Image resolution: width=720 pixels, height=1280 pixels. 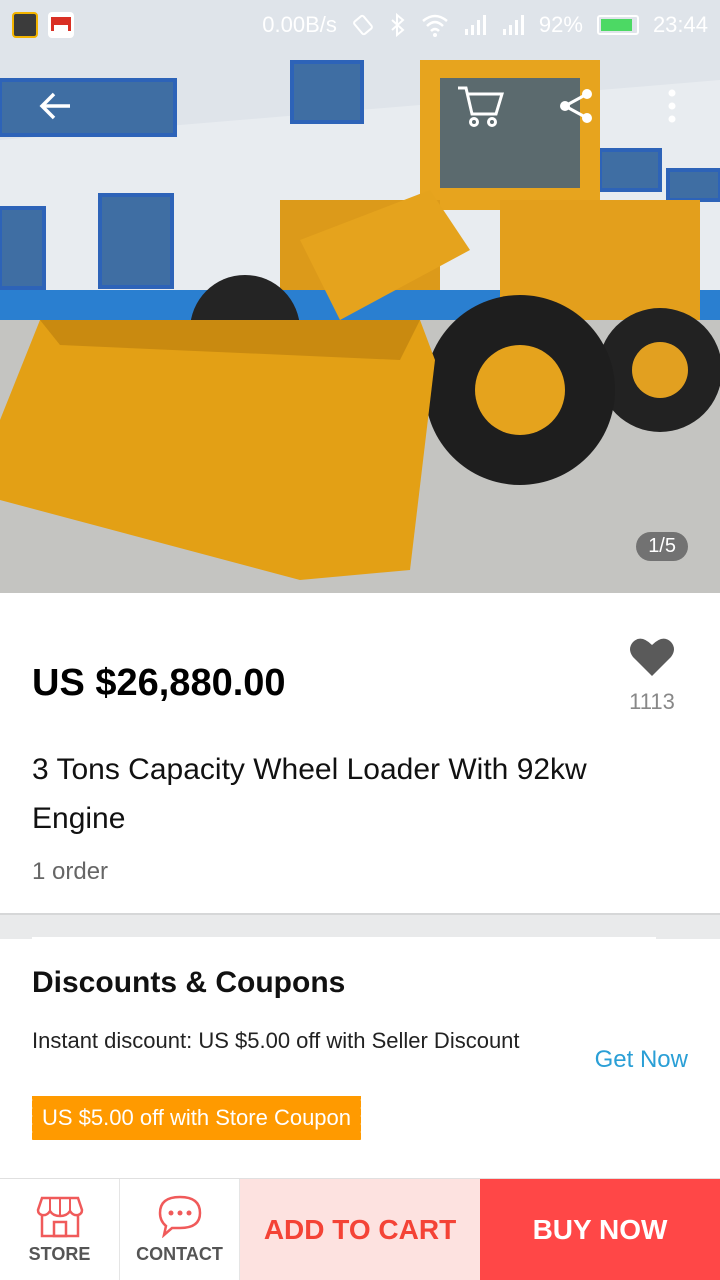 What do you see at coordinates (59, 1217) in the screenshot?
I see `store-icon` at bounding box center [59, 1217].